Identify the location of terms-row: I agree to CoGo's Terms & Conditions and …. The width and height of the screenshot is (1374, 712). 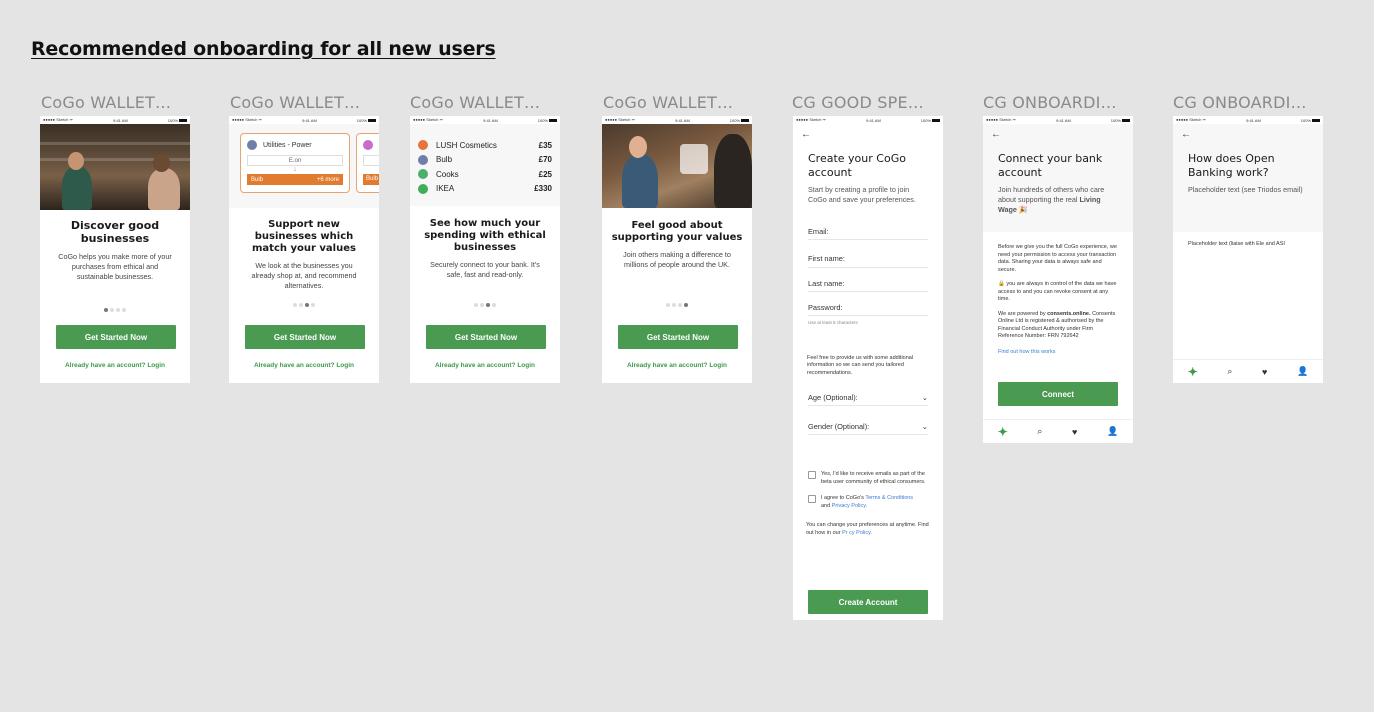
(868, 502).